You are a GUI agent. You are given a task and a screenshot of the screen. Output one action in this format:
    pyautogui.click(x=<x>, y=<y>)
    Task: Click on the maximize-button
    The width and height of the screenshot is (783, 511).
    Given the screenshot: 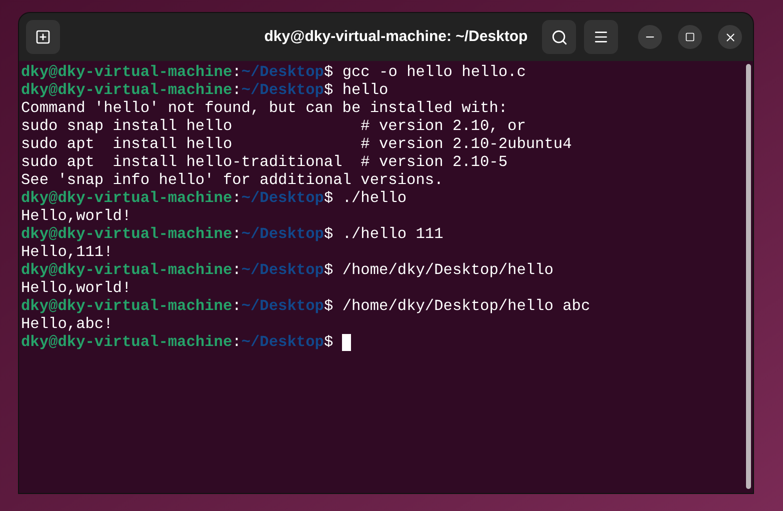 What is the action you would take?
    pyautogui.click(x=690, y=37)
    